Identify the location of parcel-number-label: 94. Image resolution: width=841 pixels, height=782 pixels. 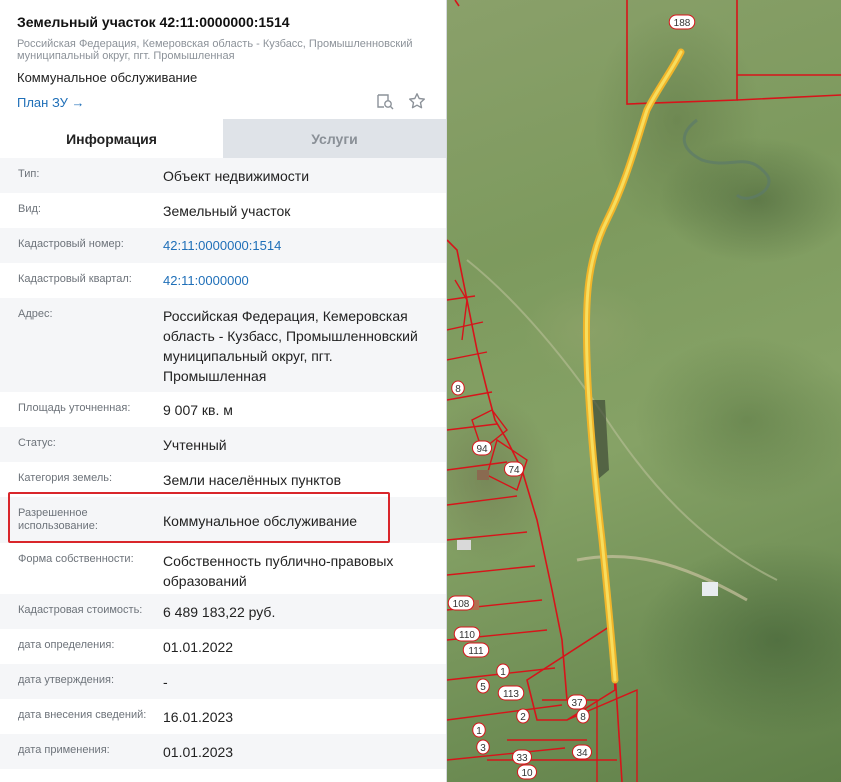
(482, 448).